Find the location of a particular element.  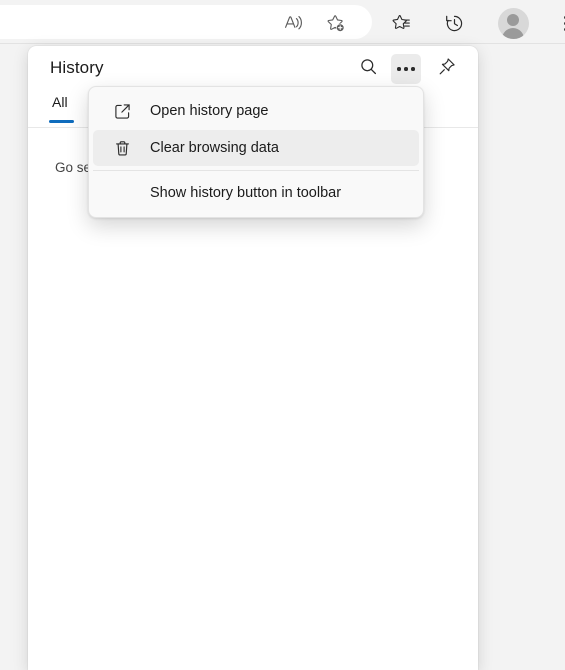

menu-item-open-history-page: Open history page is located at coordinates (256, 111).